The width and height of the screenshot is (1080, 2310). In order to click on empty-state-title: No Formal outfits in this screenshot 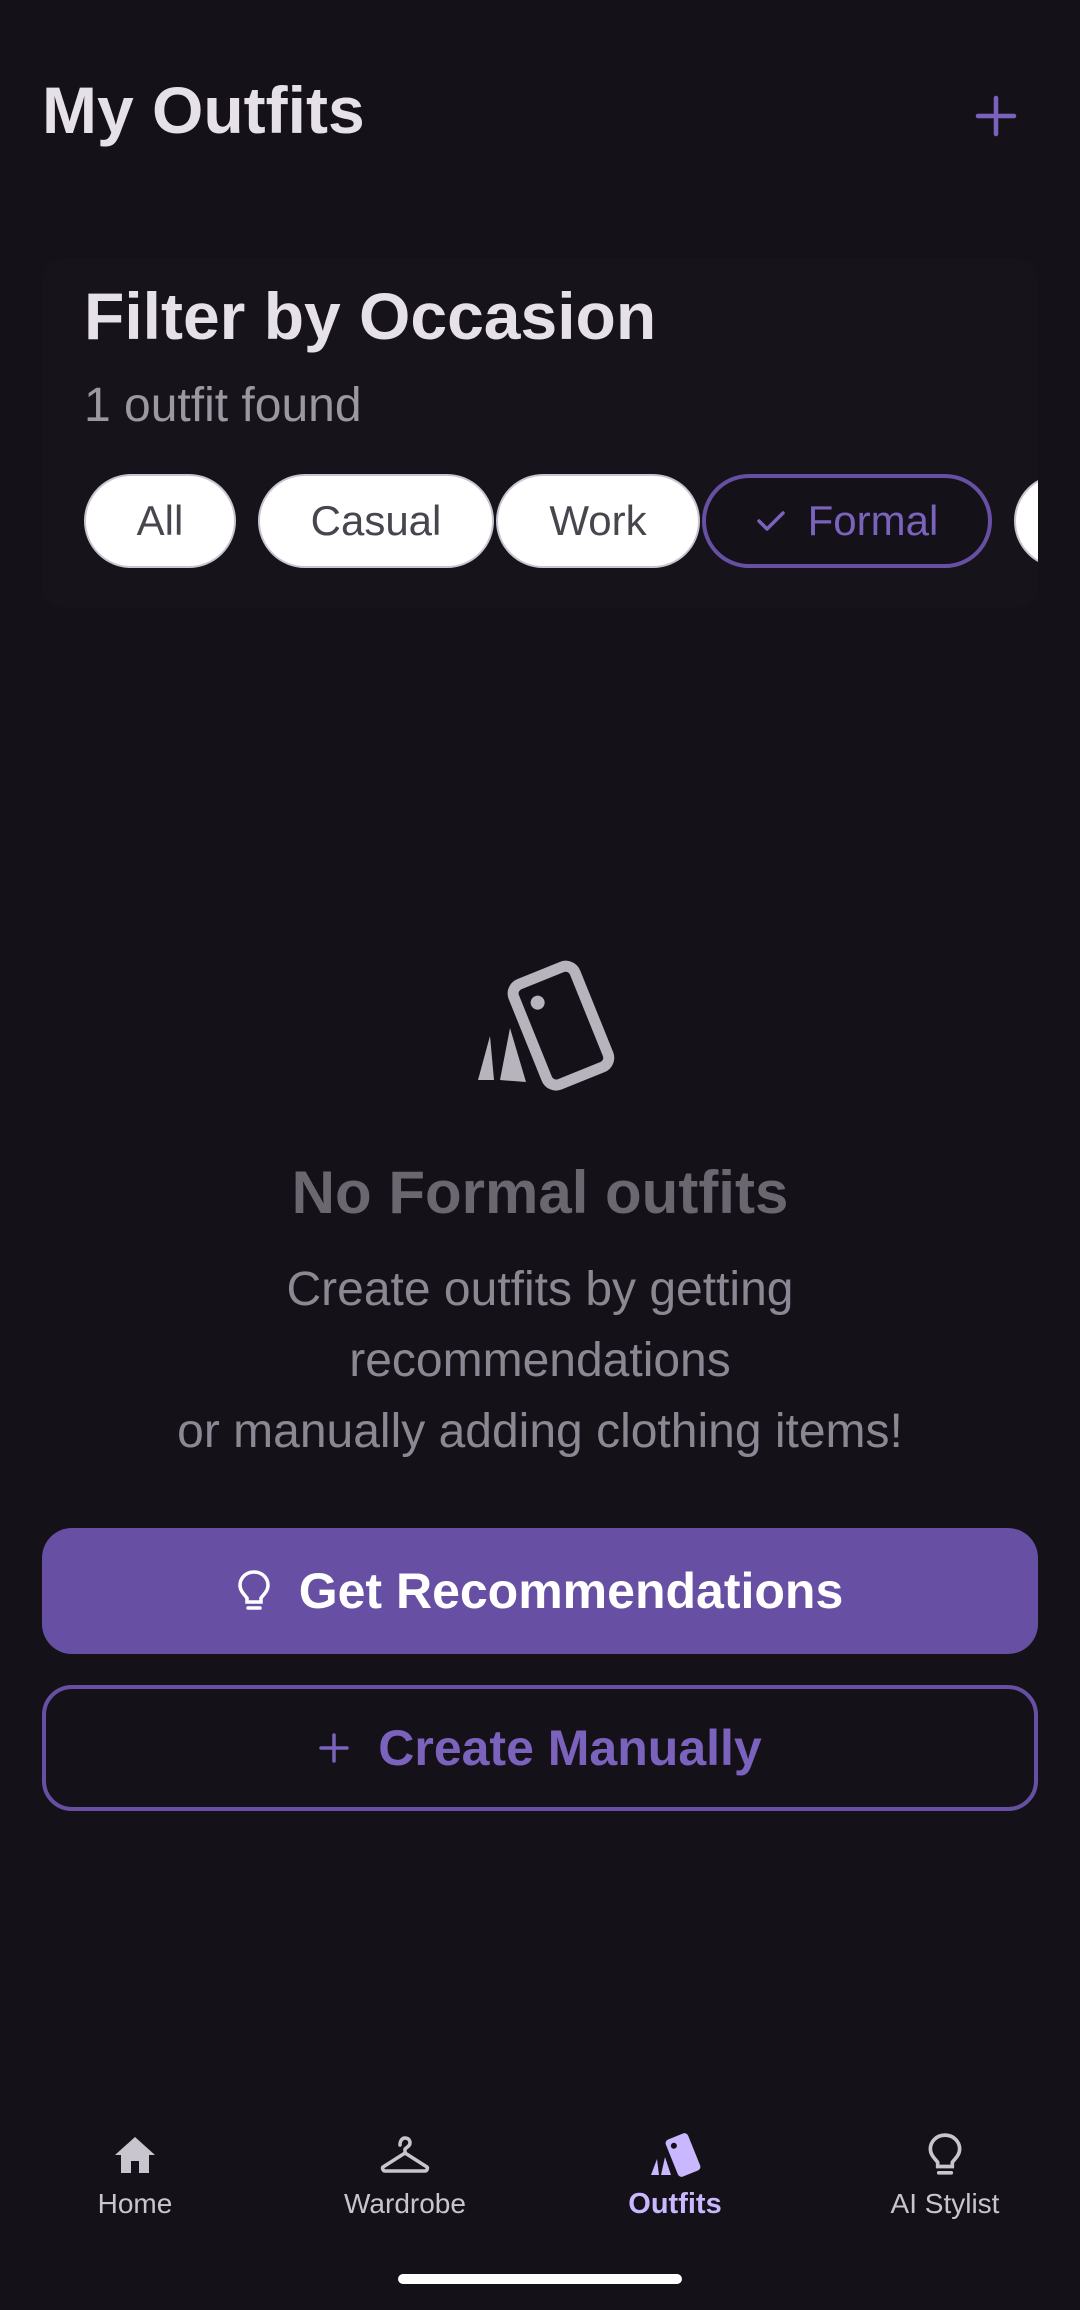, I will do `click(540, 1192)`.